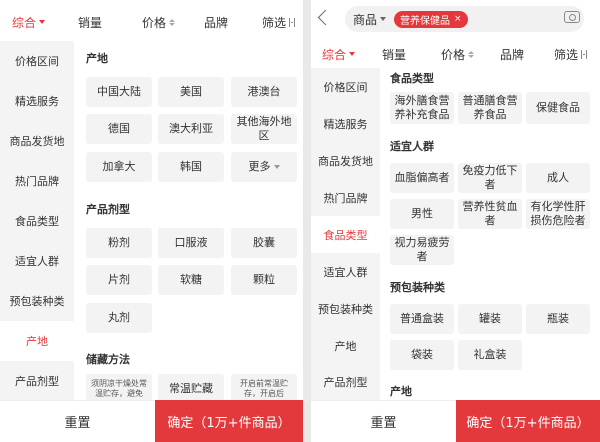 This screenshot has height=442, width=600. I want to click on option-chip: 罐装, so click(490, 319).